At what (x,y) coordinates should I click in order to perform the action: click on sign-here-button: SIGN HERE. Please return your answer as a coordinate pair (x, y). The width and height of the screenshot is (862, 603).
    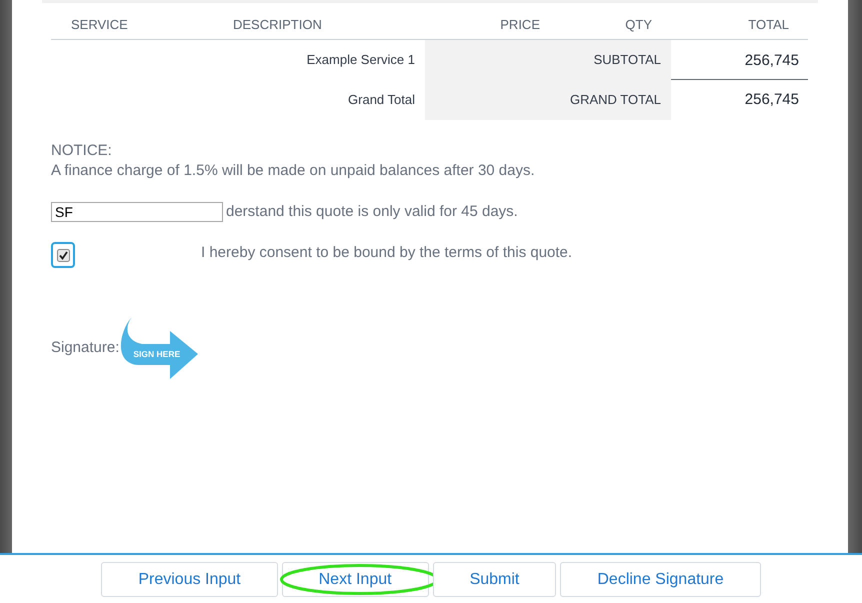
    Looking at the image, I should click on (159, 348).